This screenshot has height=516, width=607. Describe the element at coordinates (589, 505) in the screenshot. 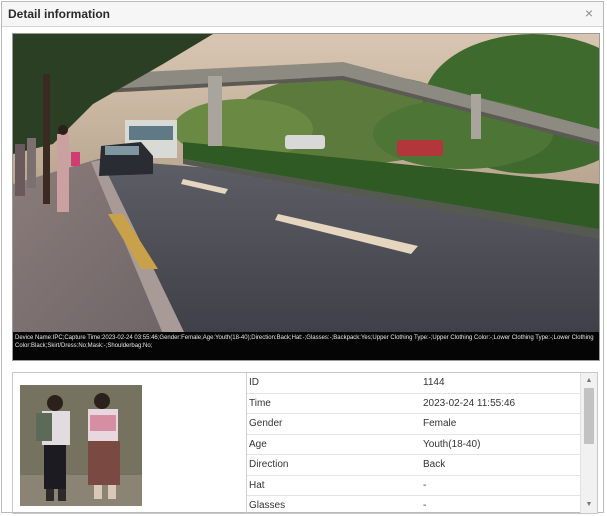

I see `scroll-down-icon: ▼` at that location.